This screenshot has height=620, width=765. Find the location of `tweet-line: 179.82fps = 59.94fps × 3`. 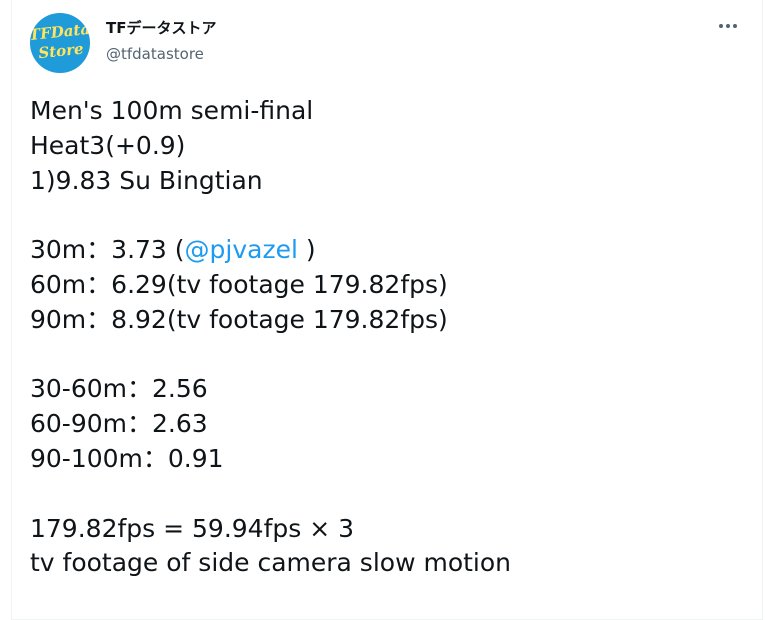

tweet-line: 179.82fps = 59.94fps × 3 is located at coordinates (192, 528).